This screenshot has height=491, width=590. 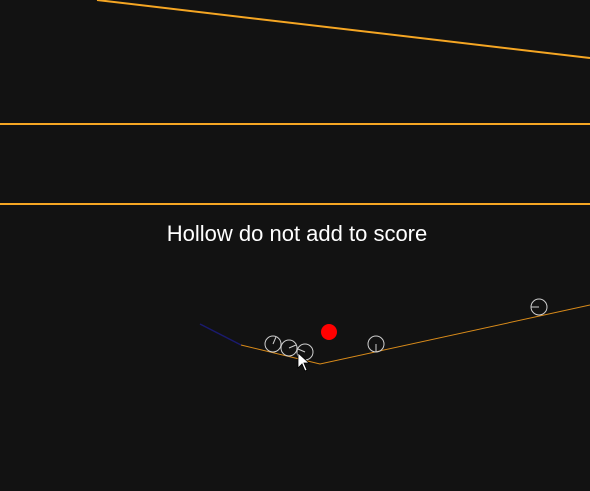 What do you see at coordinates (304, 362) in the screenshot?
I see `mouse-pointer-icon` at bounding box center [304, 362].